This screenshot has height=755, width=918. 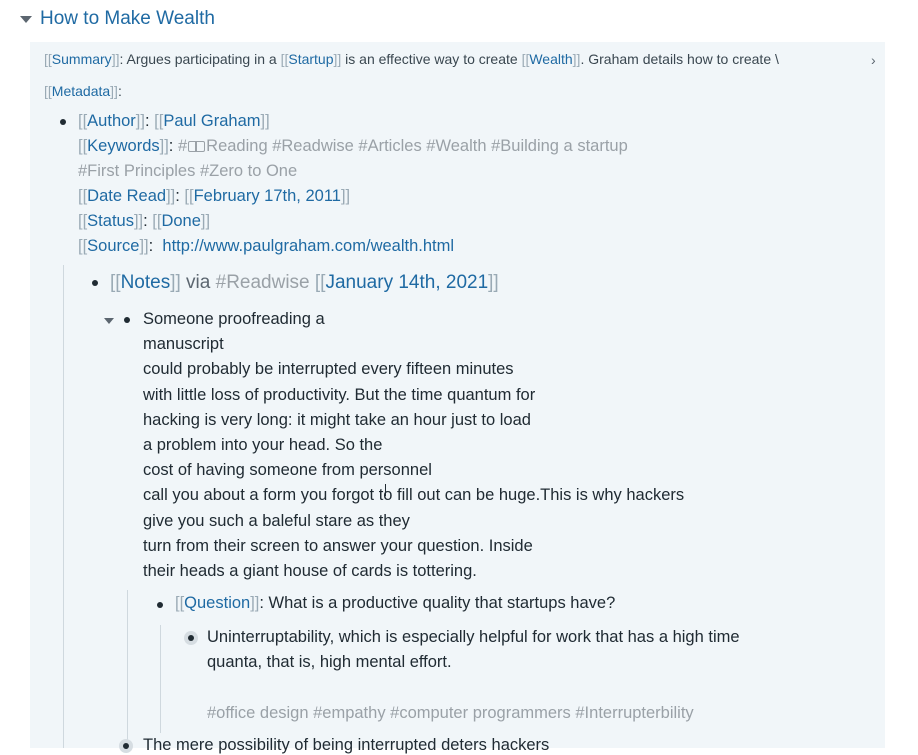 What do you see at coordinates (113, 246) in the screenshot?
I see `source-attr-link: Source` at bounding box center [113, 246].